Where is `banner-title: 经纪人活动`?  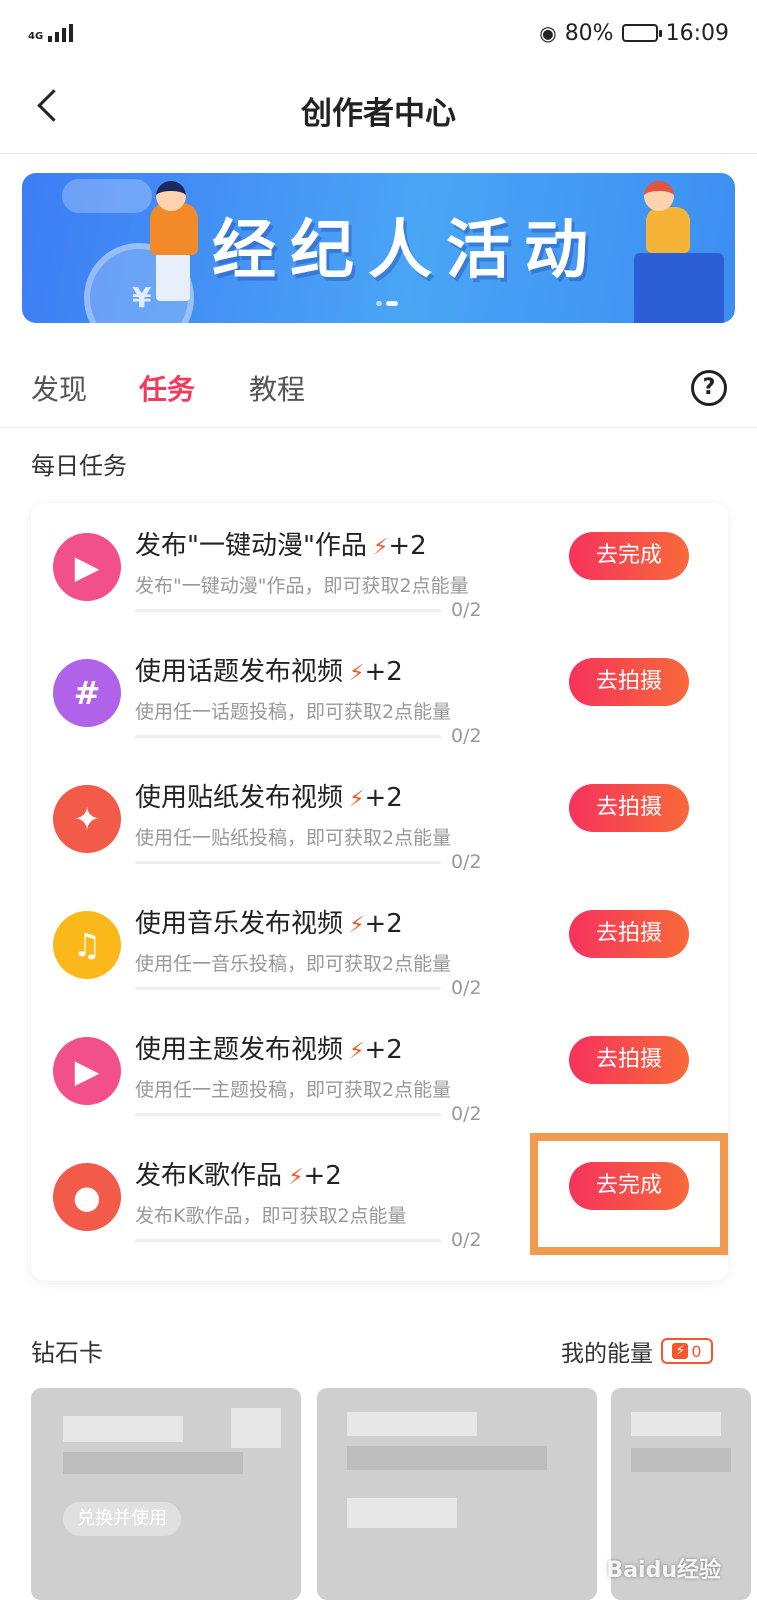
banner-title: 经纪人活动 is located at coordinates (407, 251).